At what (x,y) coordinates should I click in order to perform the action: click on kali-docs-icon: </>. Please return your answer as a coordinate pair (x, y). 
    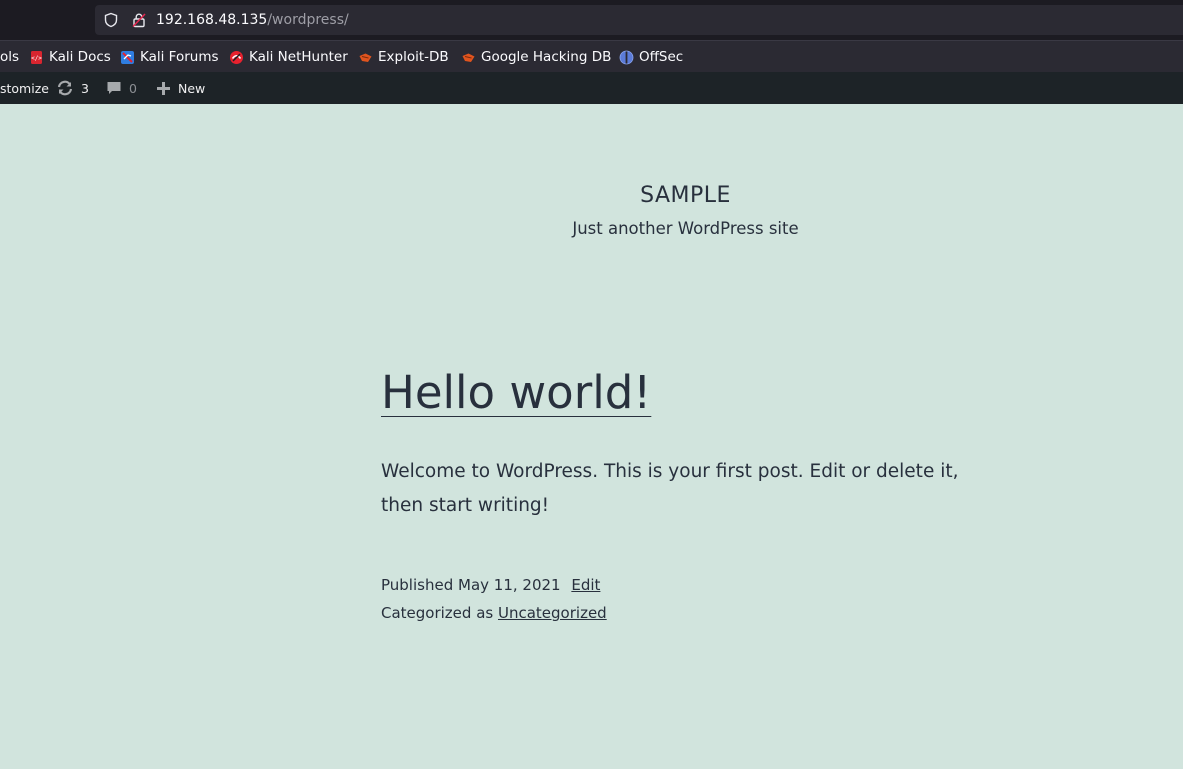
    Looking at the image, I should click on (36, 57).